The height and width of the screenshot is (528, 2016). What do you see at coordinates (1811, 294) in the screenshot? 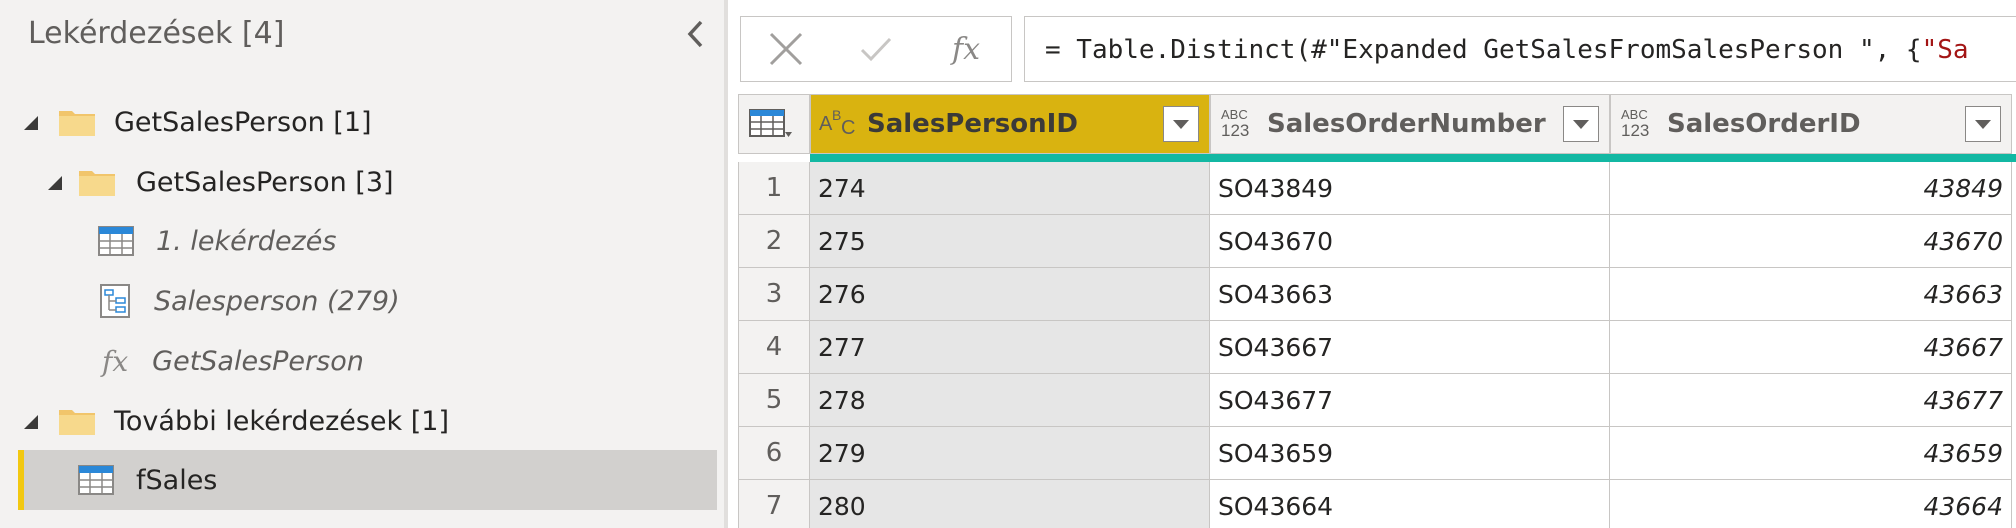
I see `cell-salesorderid: 43663` at bounding box center [1811, 294].